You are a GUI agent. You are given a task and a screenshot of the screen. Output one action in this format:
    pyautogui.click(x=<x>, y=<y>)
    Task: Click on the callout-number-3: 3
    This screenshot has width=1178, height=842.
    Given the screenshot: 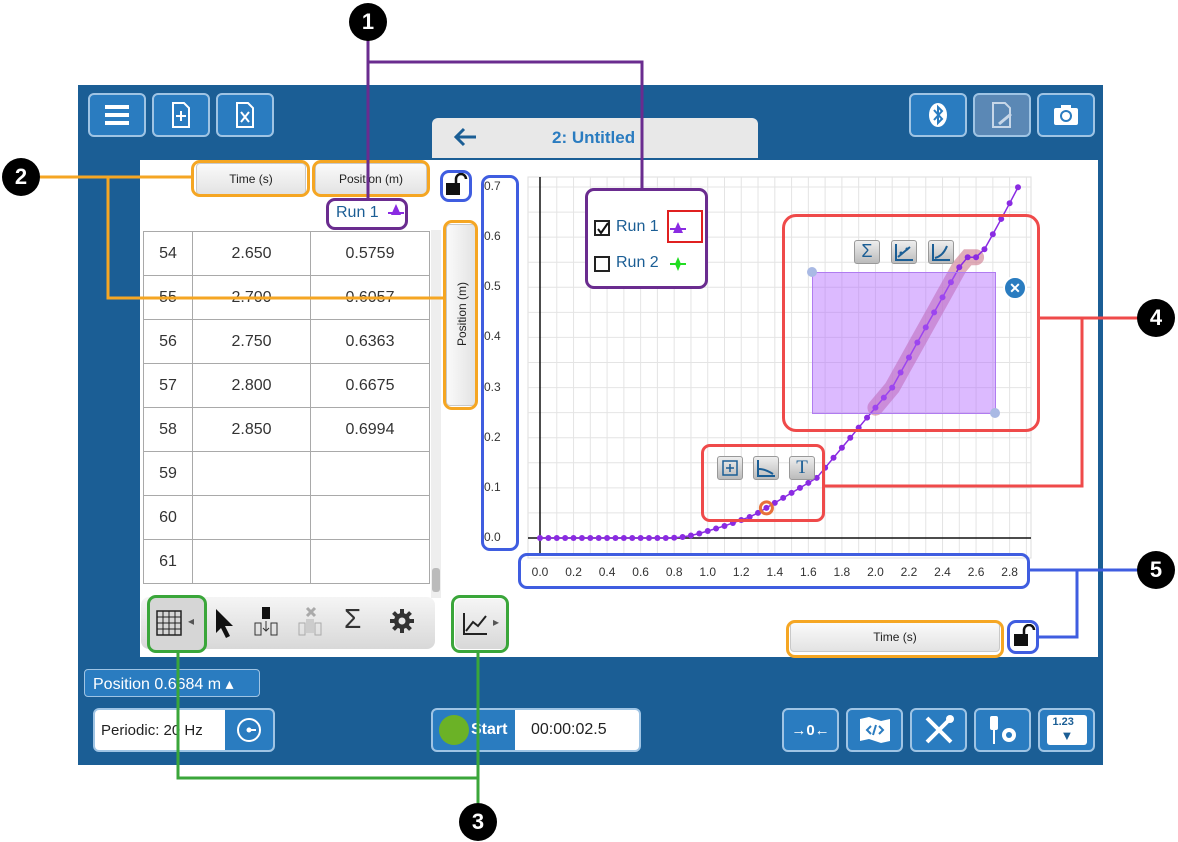 What is the action you would take?
    pyautogui.click(x=478, y=822)
    